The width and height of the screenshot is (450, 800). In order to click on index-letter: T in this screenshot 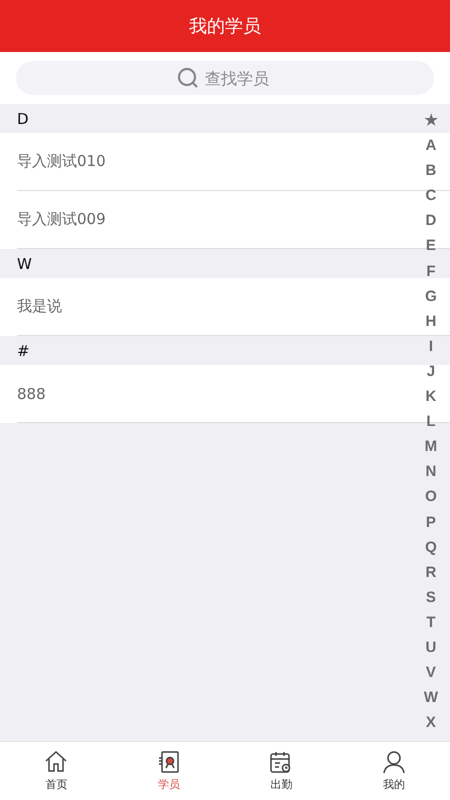, I will do `click(431, 622)`.